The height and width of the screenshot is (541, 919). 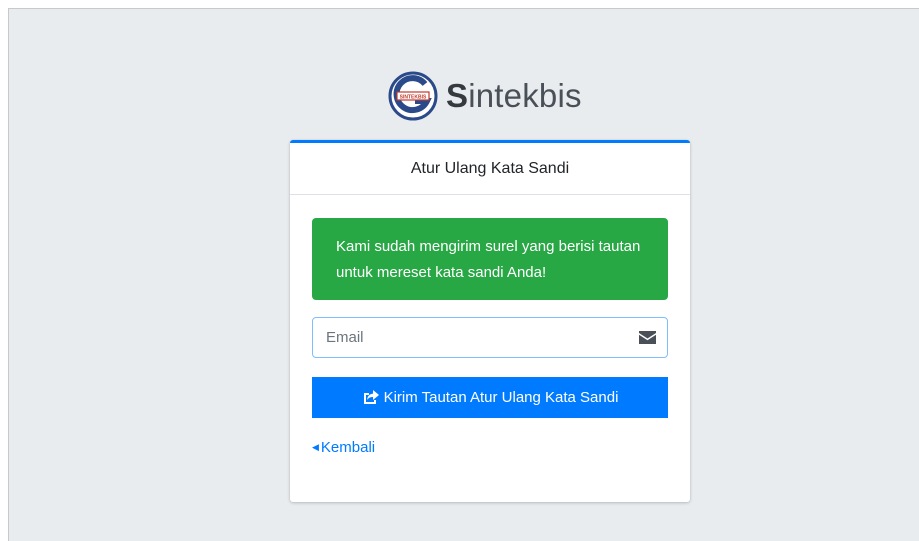 I want to click on caret-left-icon: ◀, so click(x=315, y=447).